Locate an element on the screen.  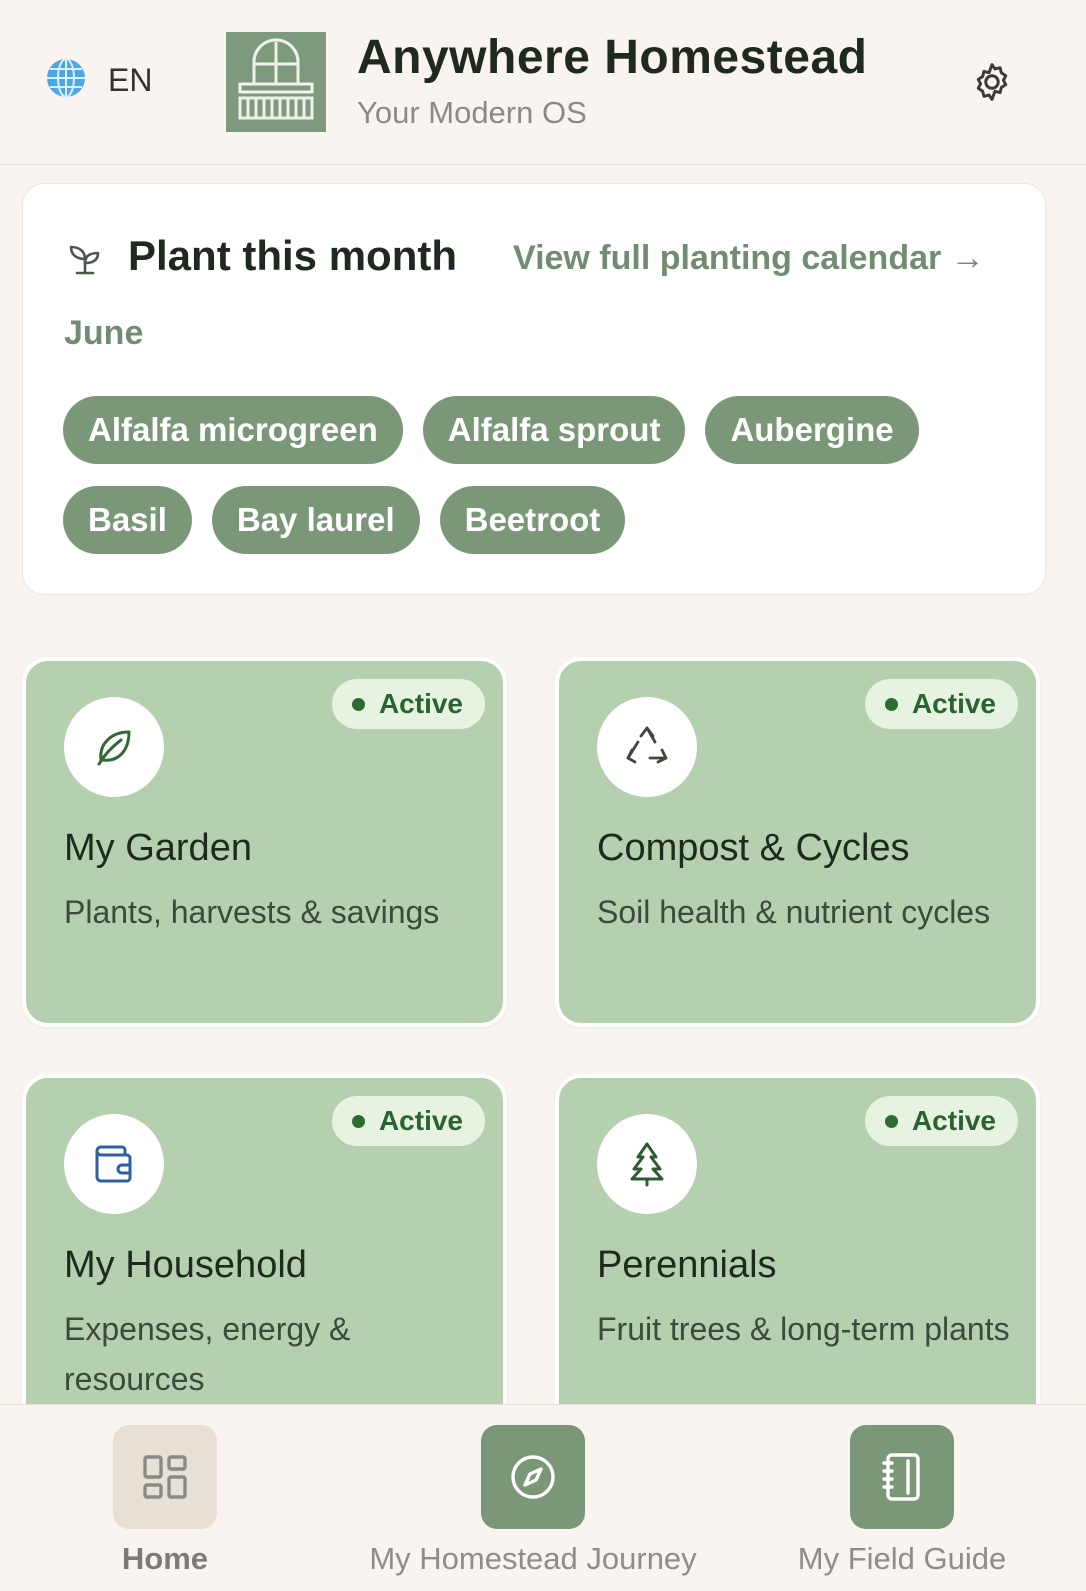
bottom-navigation: Home My Homestead Journey My Field Guide is located at coordinates (543, 1497).